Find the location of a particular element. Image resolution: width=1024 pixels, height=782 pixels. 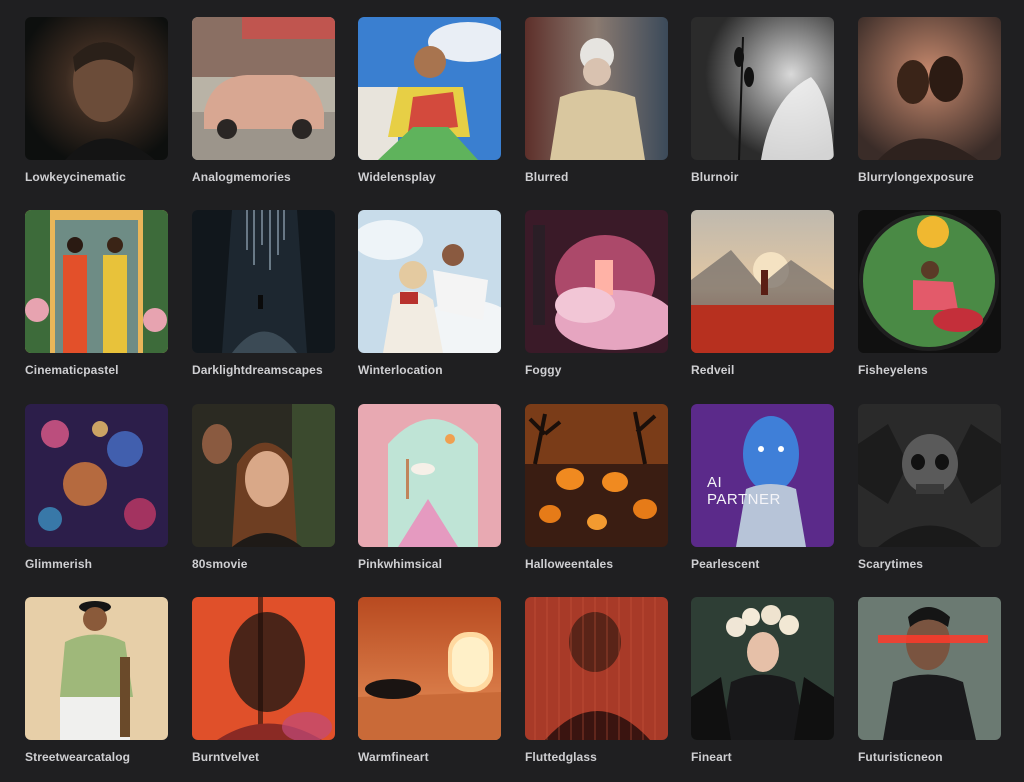

style-card-pinkwhimsical: Pinkwhimsical is located at coordinates (429, 487).